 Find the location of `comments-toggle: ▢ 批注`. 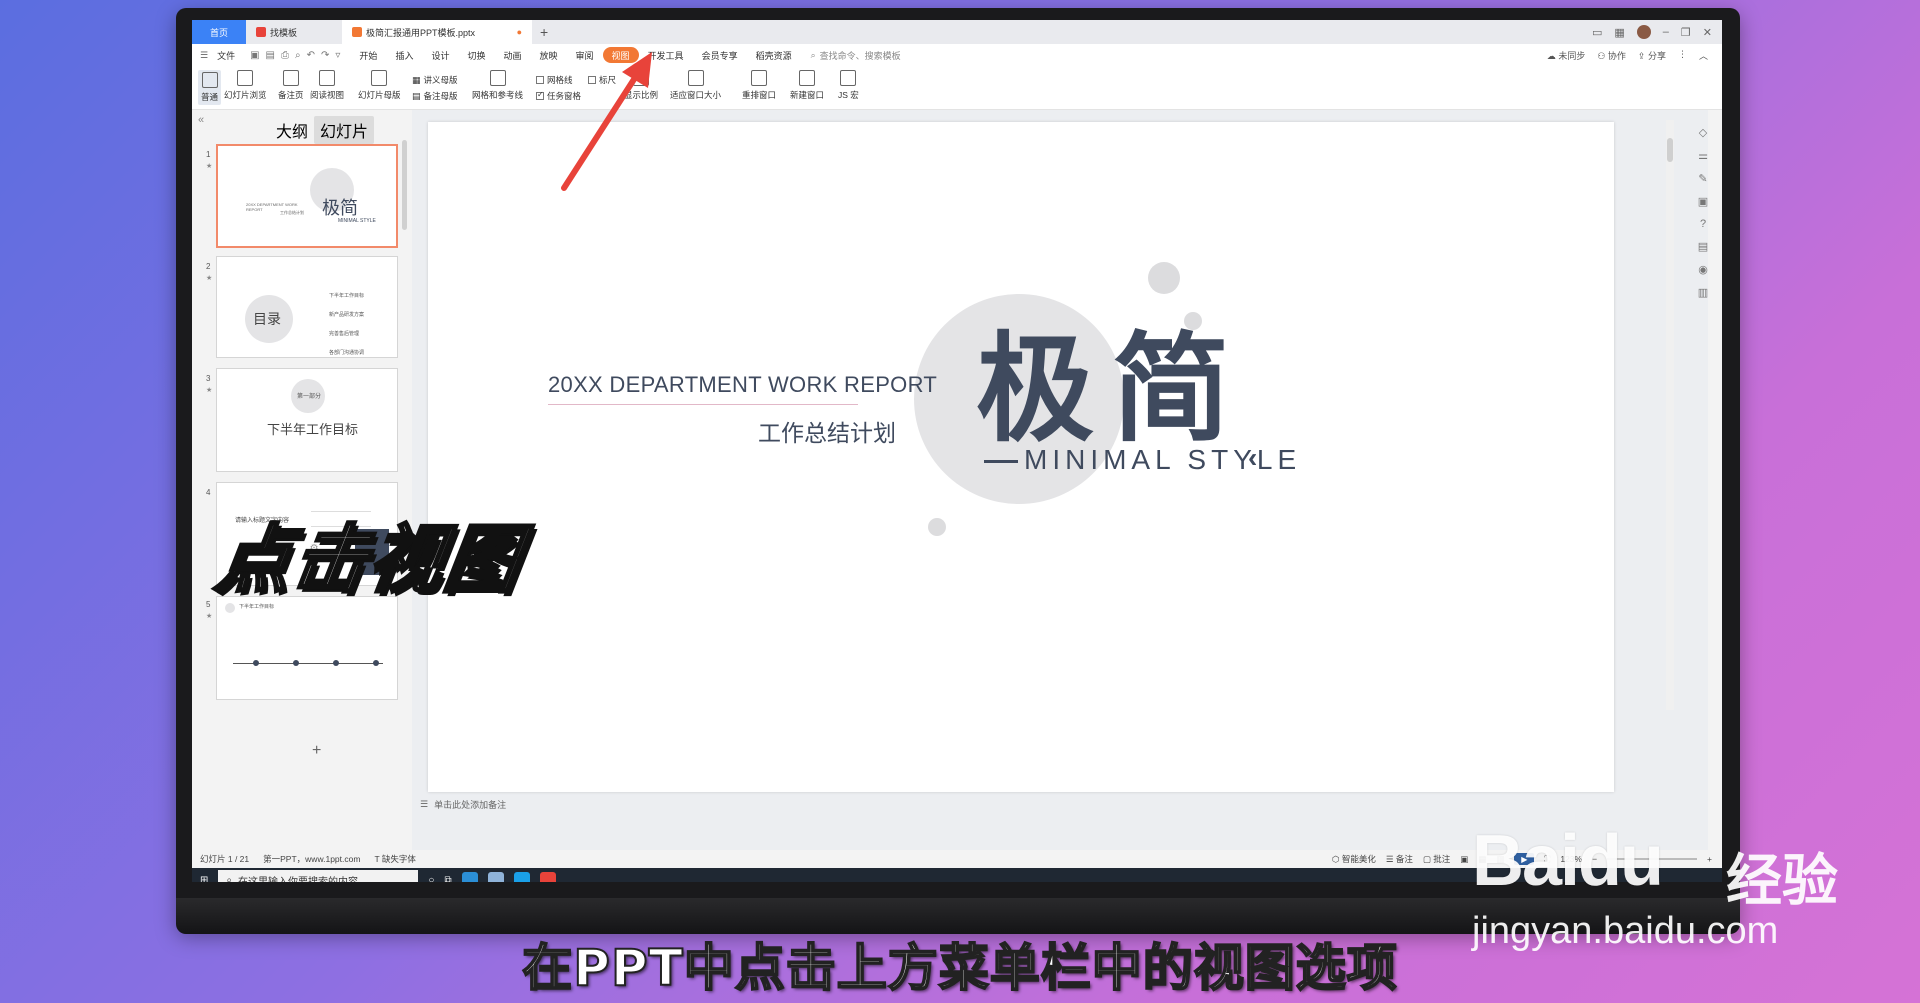

comments-toggle: ▢ 批注 is located at coordinates (1436, 859).